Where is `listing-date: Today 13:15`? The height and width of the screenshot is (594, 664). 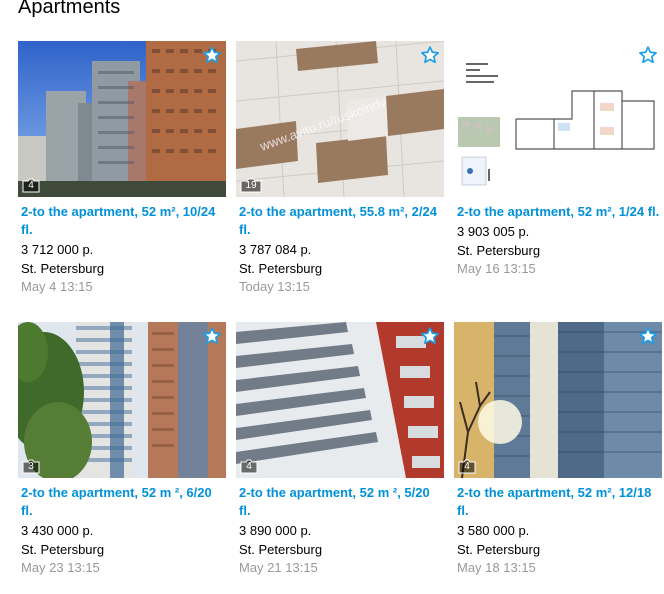 listing-date: Today 13:15 is located at coordinates (274, 286).